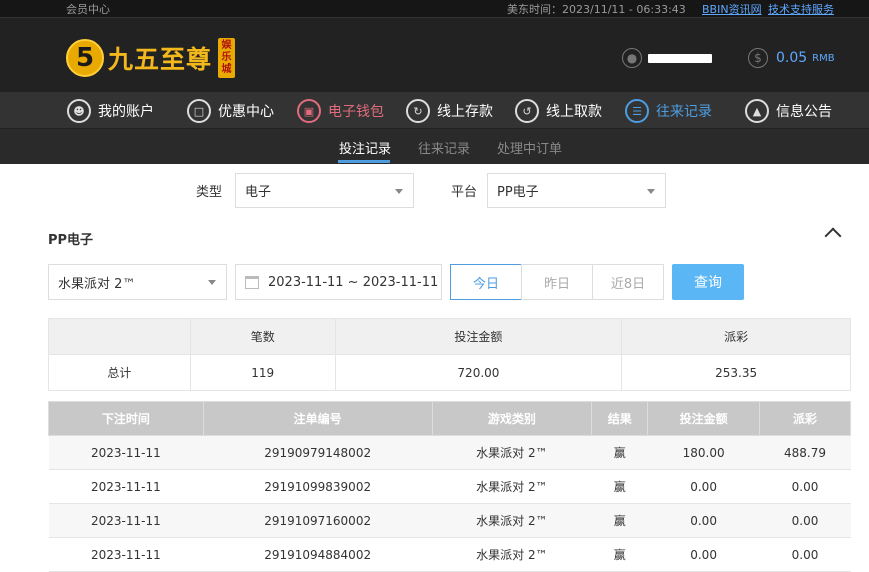 The height and width of the screenshot is (572, 869). What do you see at coordinates (527, 111) in the screenshot?
I see `withdraw-icon: ↺` at bounding box center [527, 111].